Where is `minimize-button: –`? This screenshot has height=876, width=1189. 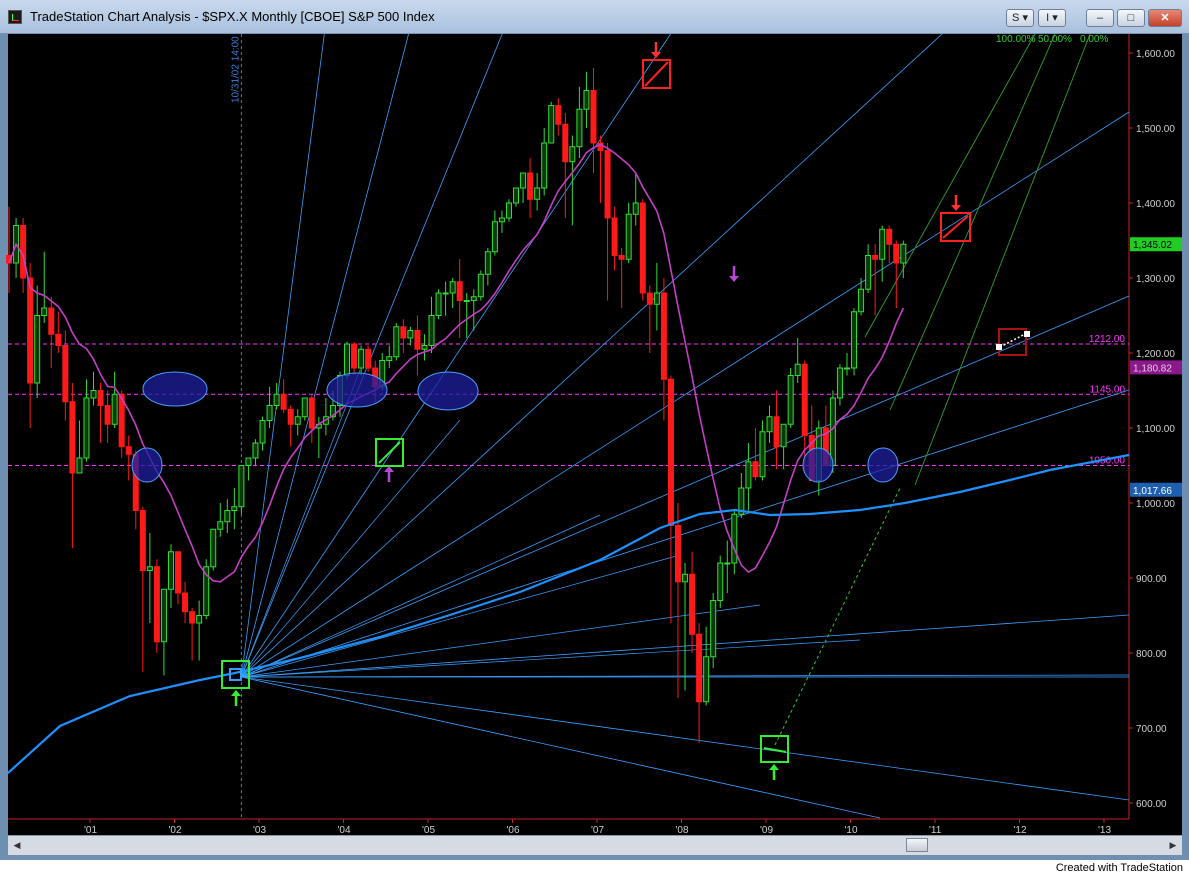 minimize-button: – is located at coordinates (1100, 18).